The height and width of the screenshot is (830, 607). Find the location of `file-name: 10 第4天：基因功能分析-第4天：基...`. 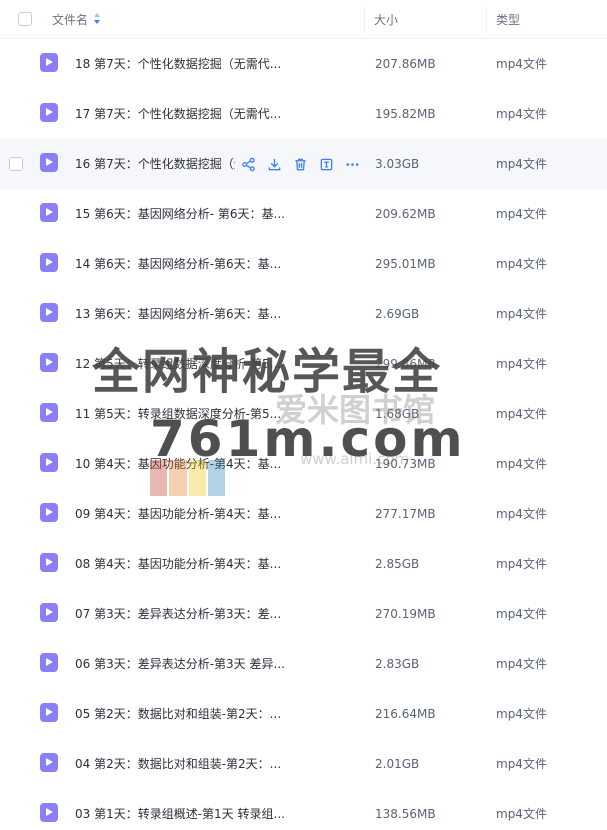

file-name: 10 第4天：基因功能分析-第4天：基... is located at coordinates (180, 464).